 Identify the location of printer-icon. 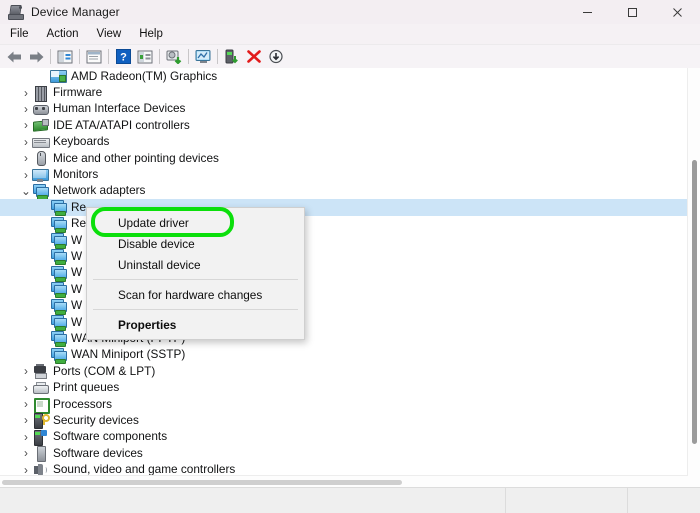
(40, 388).